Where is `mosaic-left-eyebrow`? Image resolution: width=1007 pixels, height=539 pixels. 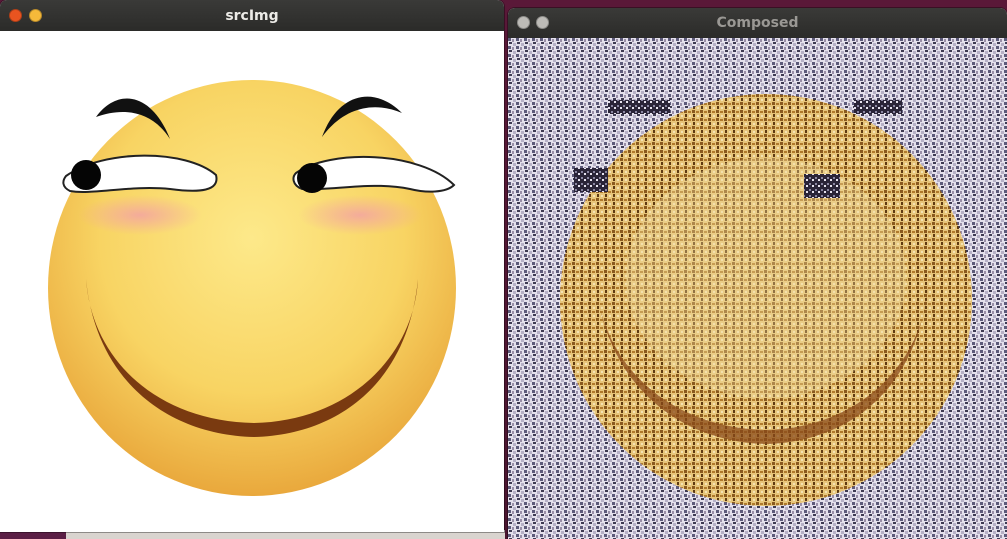 mosaic-left-eyebrow is located at coordinates (639, 107).